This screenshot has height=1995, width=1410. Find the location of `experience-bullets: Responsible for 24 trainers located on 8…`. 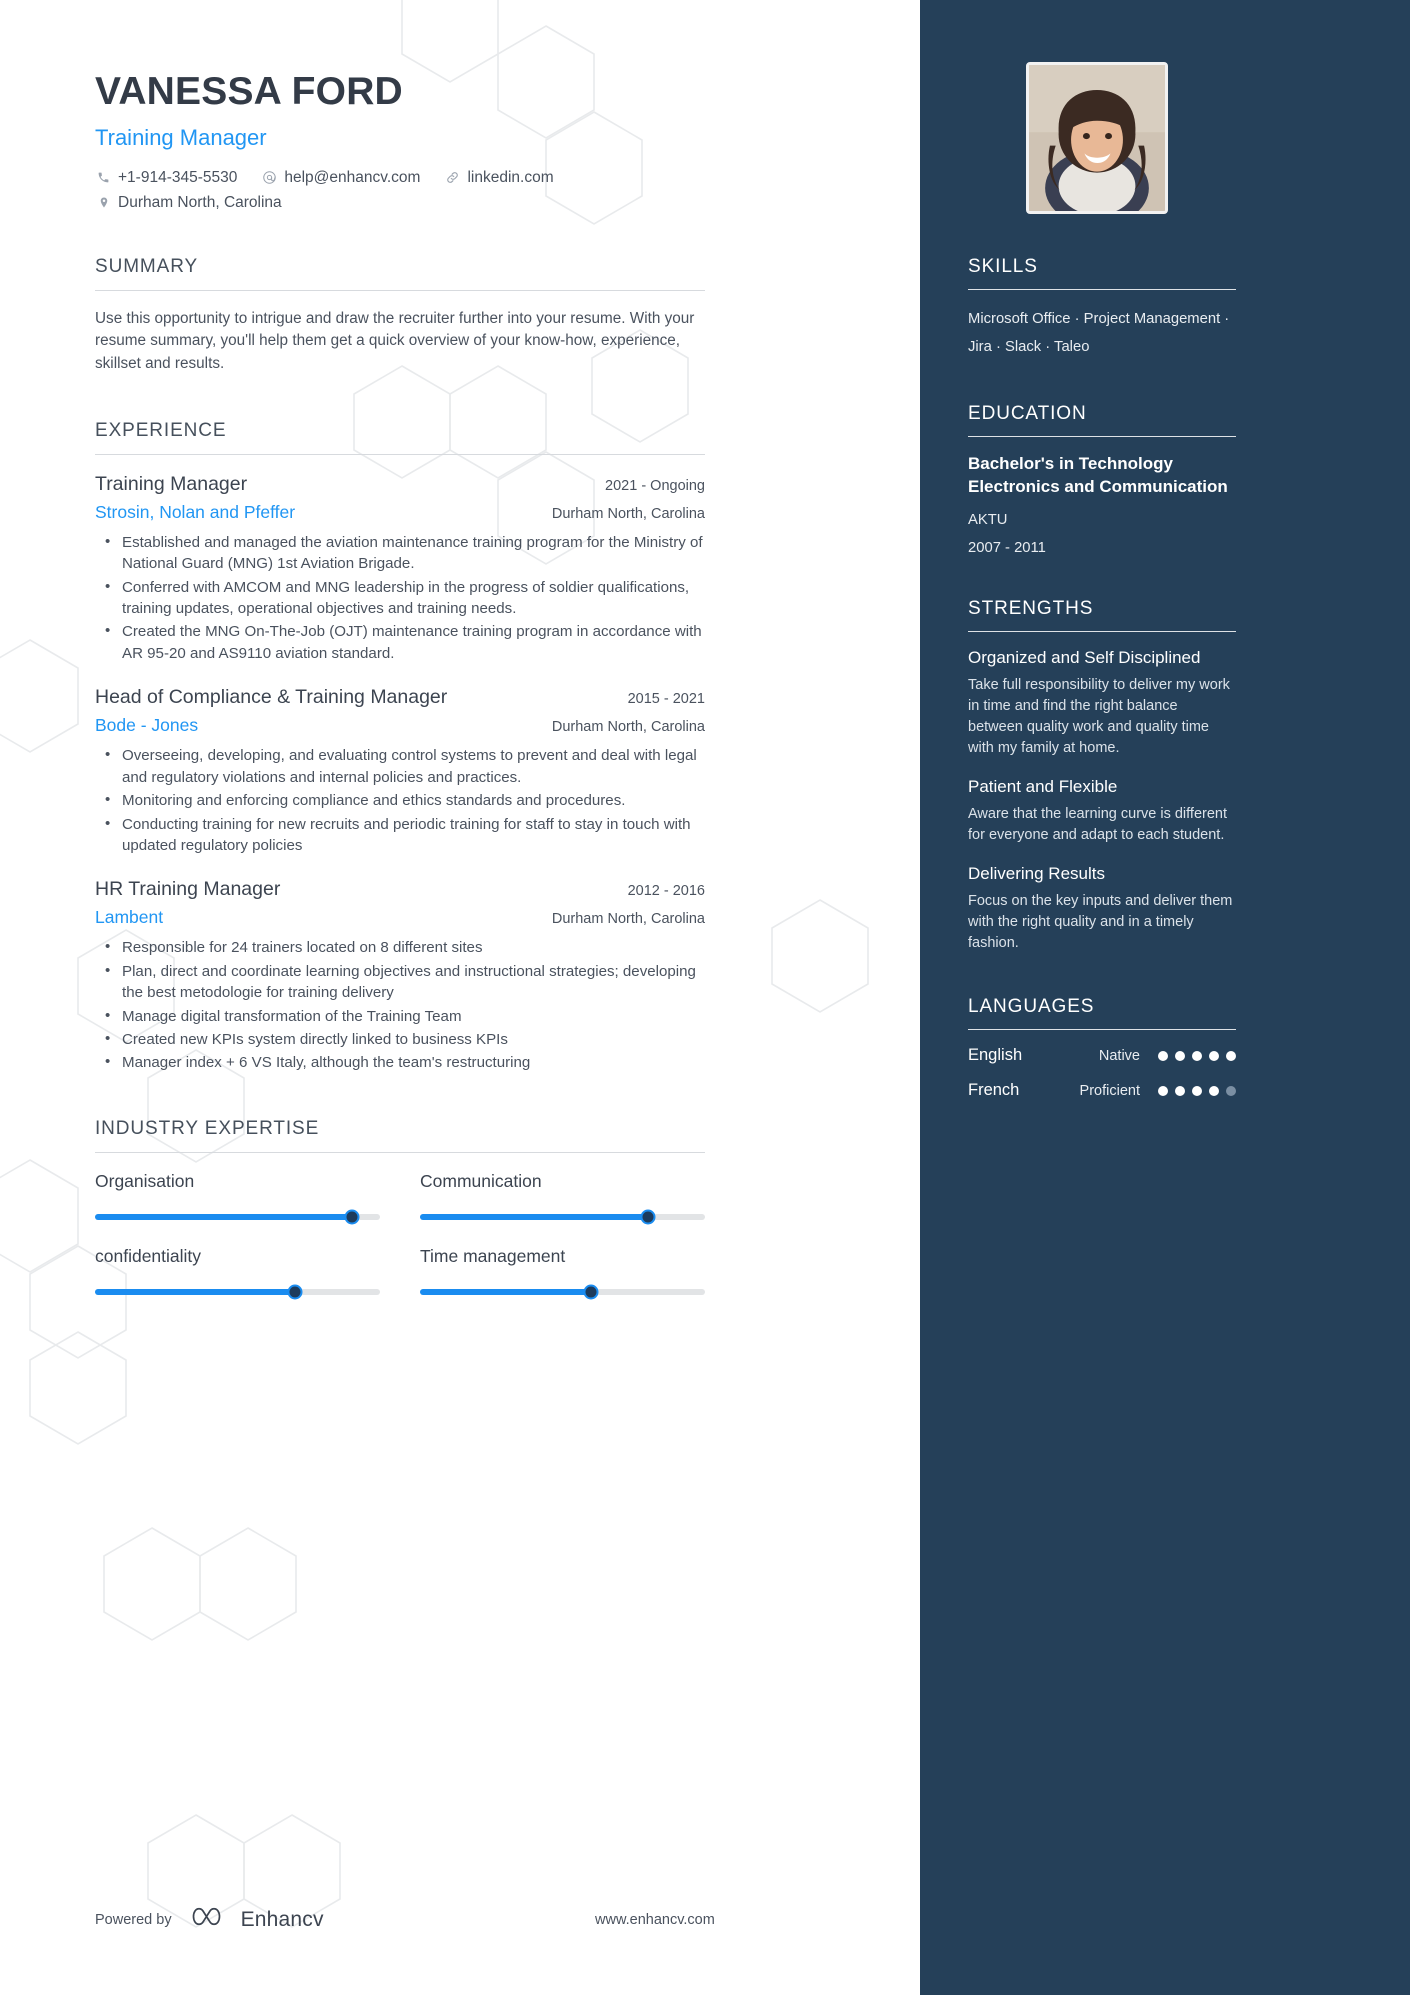

experience-bullets: Responsible for 24 trainers located on 8… is located at coordinates (400, 1005).